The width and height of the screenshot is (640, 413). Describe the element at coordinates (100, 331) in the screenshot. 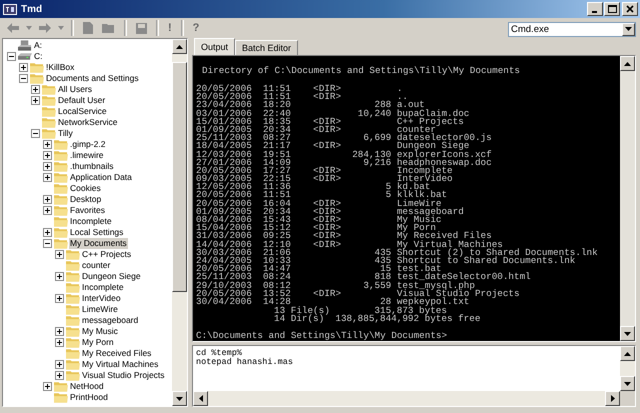

I see `tree-item: My Music` at that location.